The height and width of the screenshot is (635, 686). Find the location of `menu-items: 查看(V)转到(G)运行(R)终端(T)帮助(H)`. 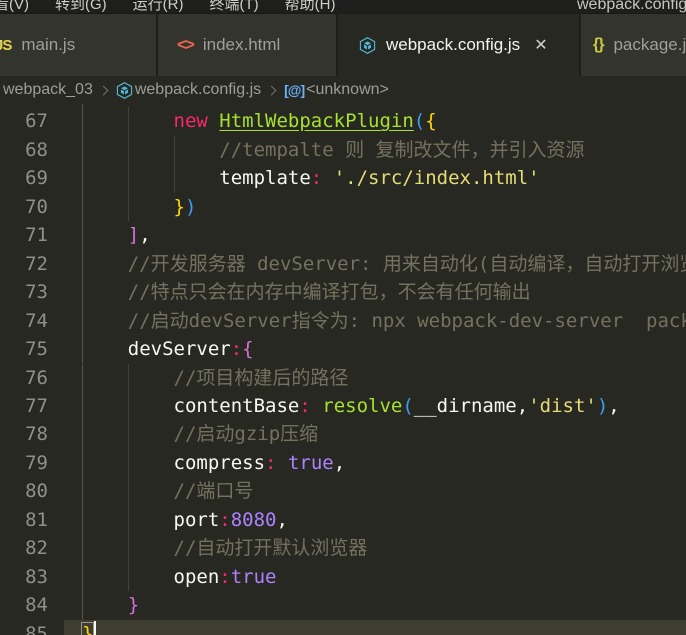

menu-items: 查看(V)转到(G)运行(R)终端(T)帮助(H) is located at coordinates (174, 6).